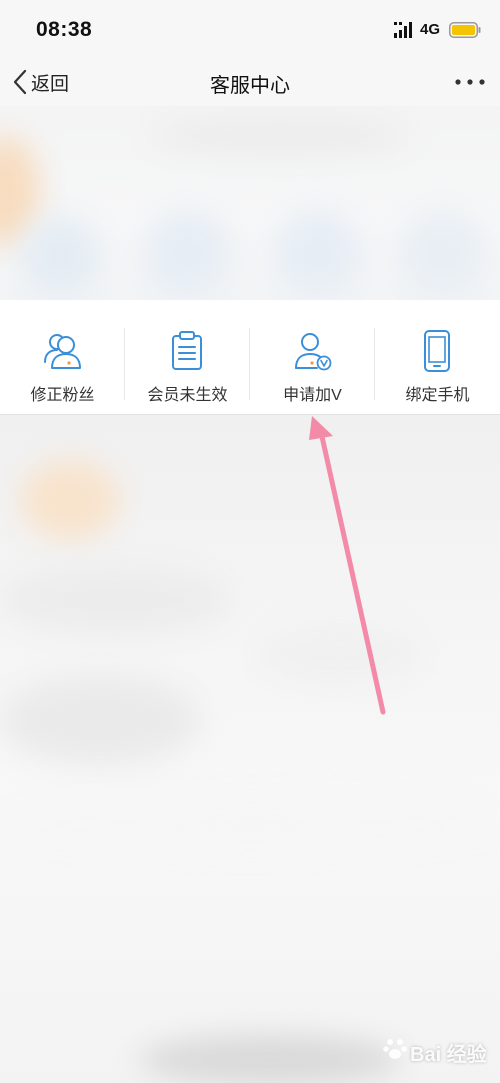  Describe the element at coordinates (20, 82) in the screenshot. I see `chevron-left-icon` at that location.